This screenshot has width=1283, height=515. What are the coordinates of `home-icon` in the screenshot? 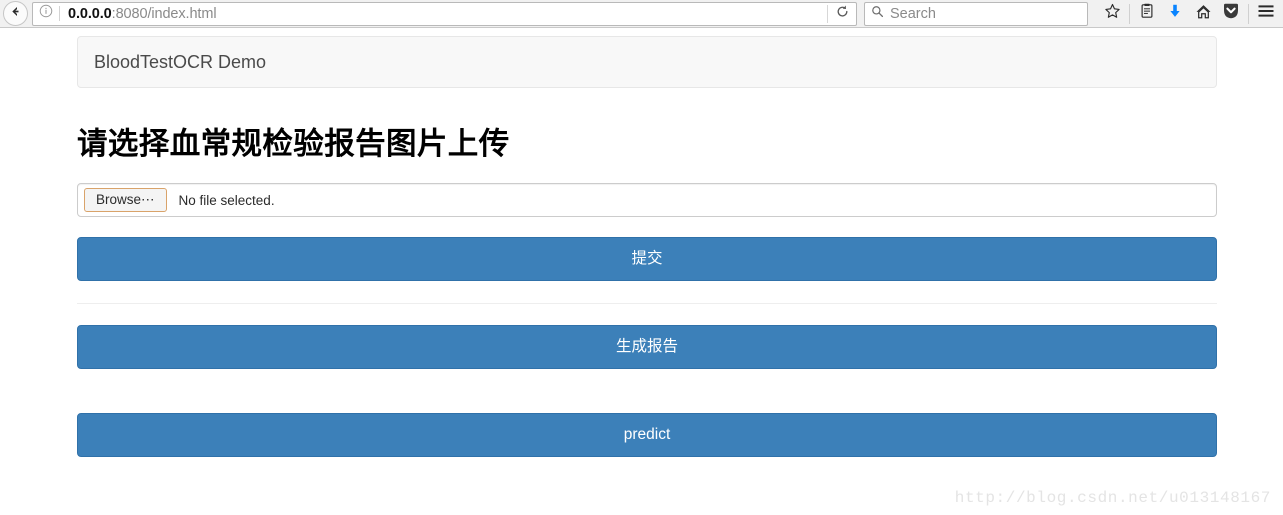 It's located at (1203, 14).